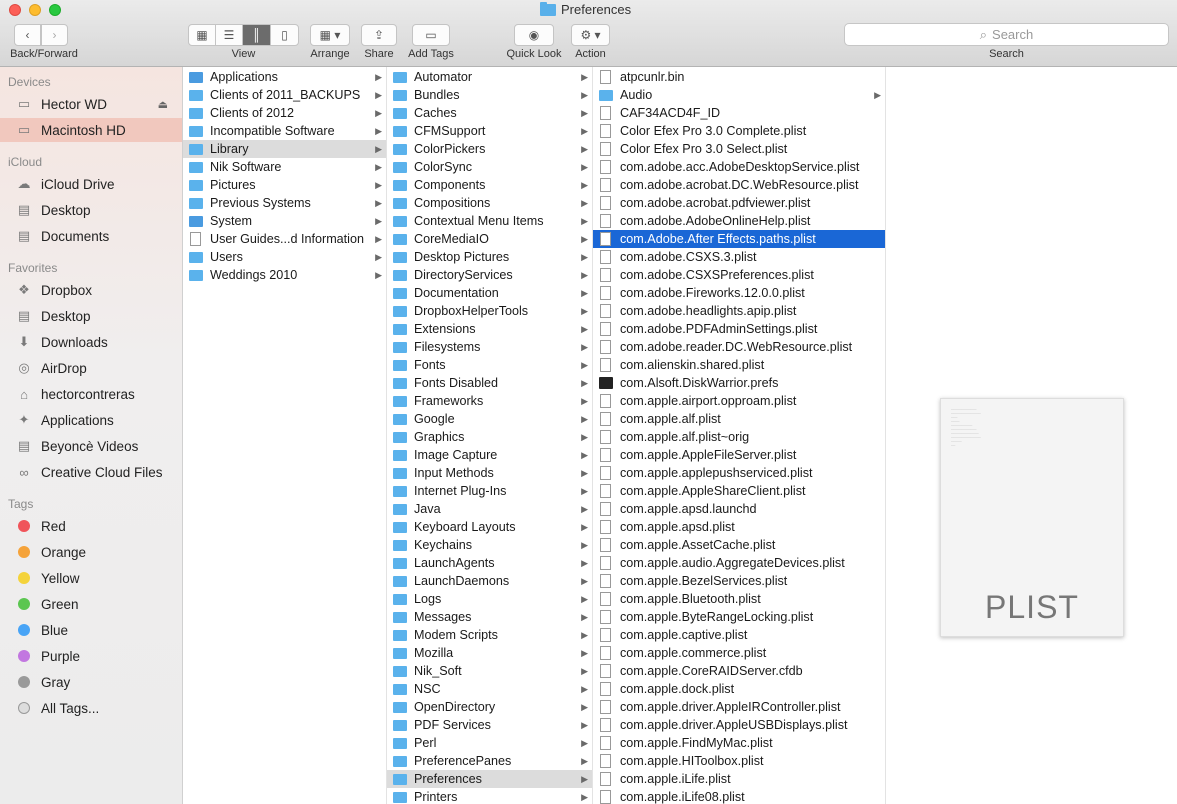 The height and width of the screenshot is (804, 1177). What do you see at coordinates (91, 184) in the screenshot?
I see `sidebar-item-icloud-drive: ☁ iCloud Drive` at bounding box center [91, 184].